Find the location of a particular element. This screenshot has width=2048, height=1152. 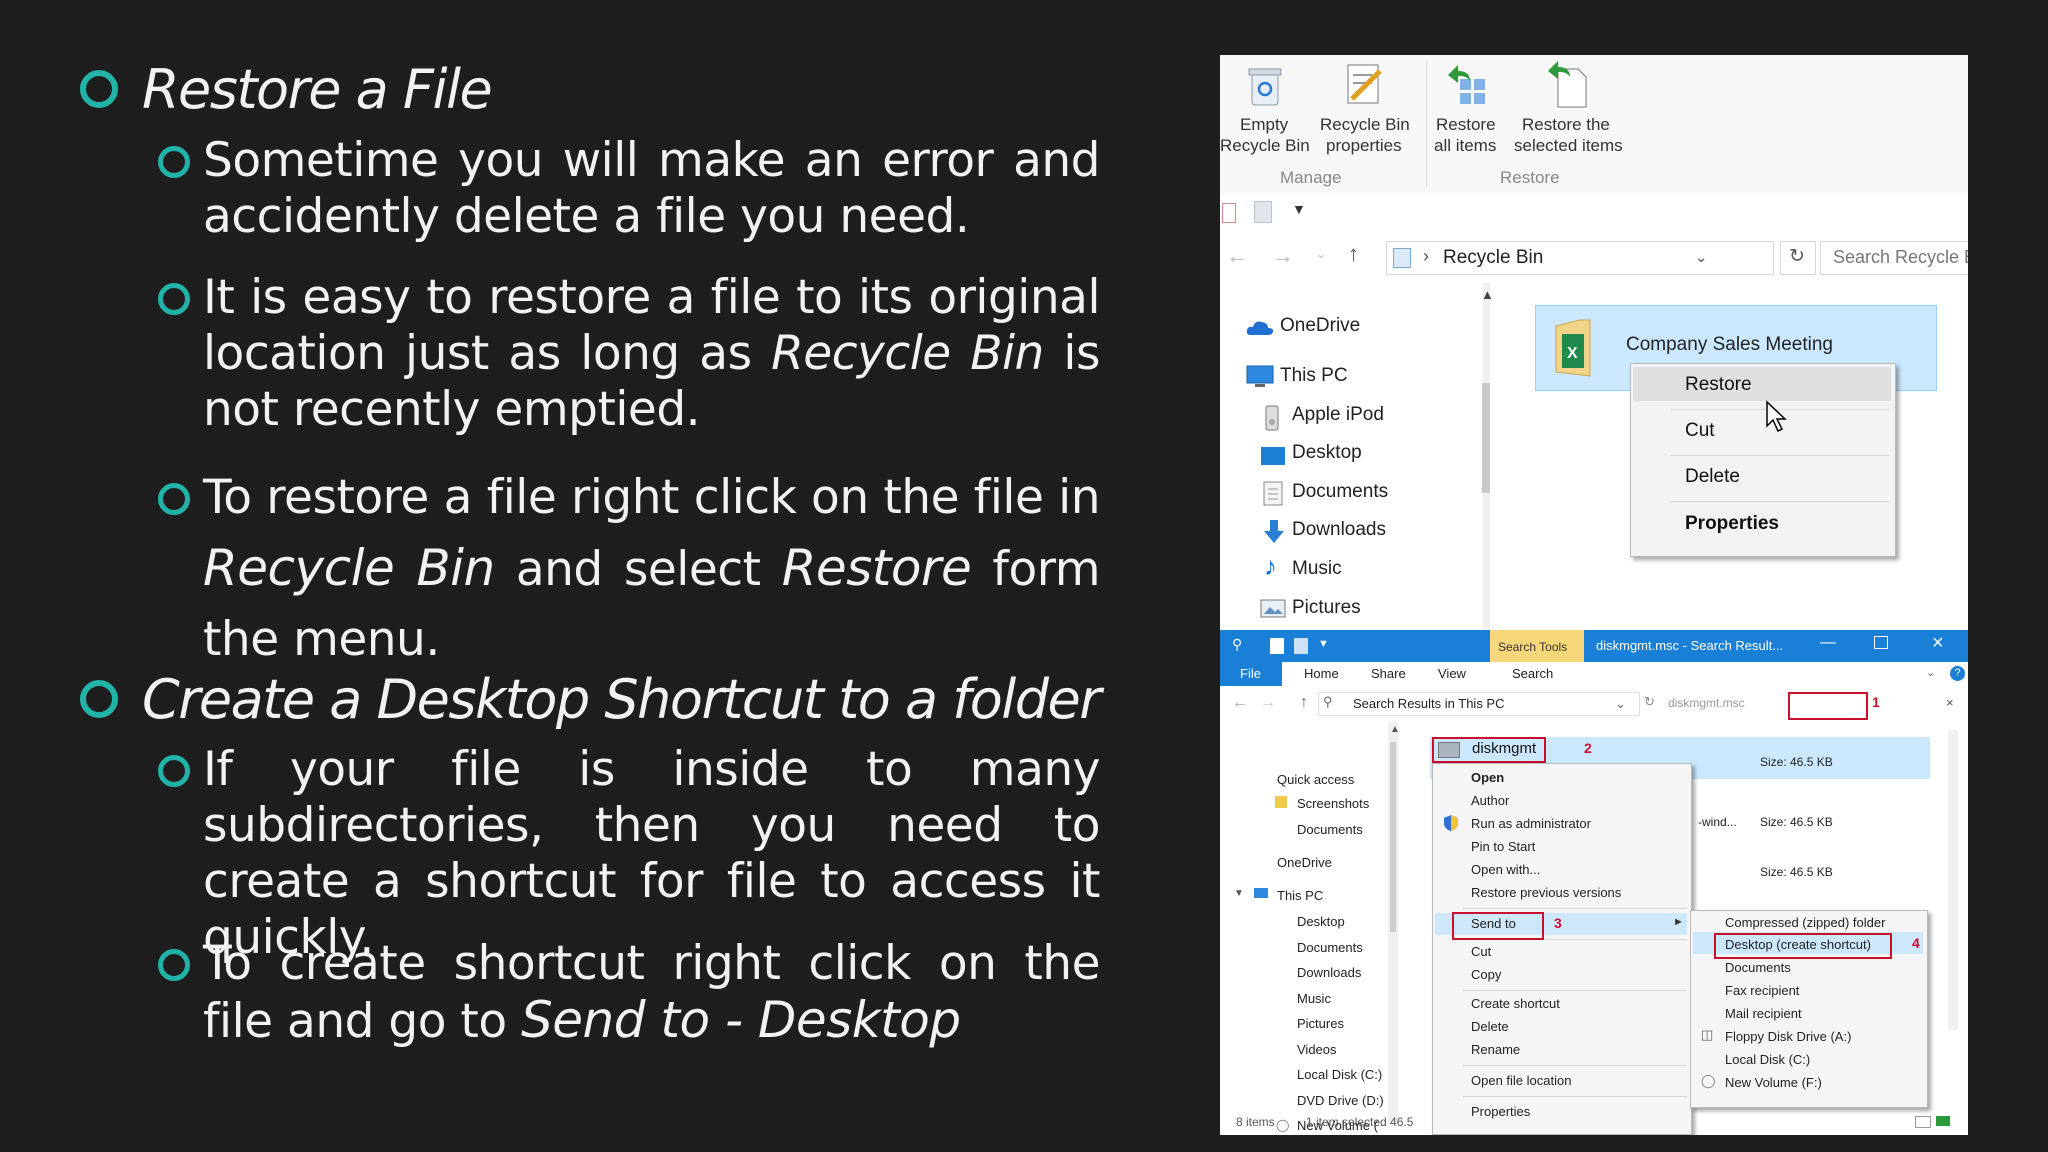

nav-item-apple-ipod: Apple iPod is located at coordinates (1338, 415).